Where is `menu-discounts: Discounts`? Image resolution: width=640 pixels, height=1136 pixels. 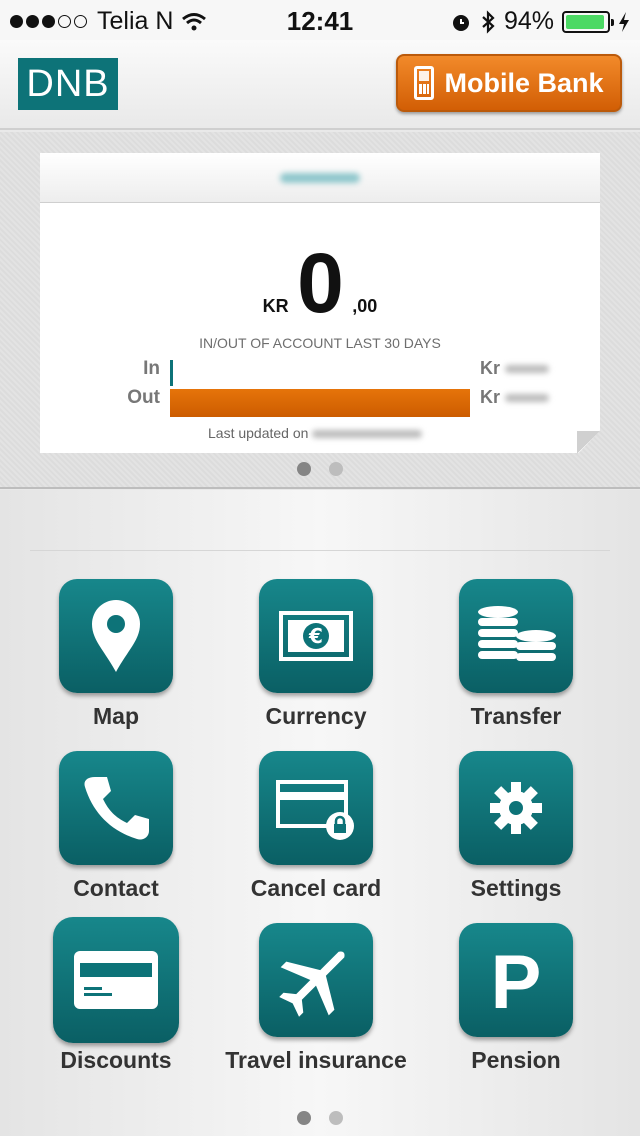 menu-discounts: Discounts is located at coordinates (116, 995).